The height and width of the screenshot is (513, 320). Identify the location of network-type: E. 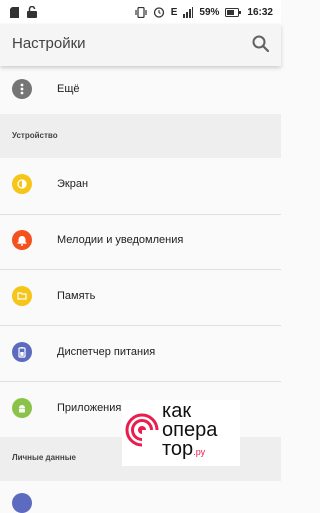
(174, 12).